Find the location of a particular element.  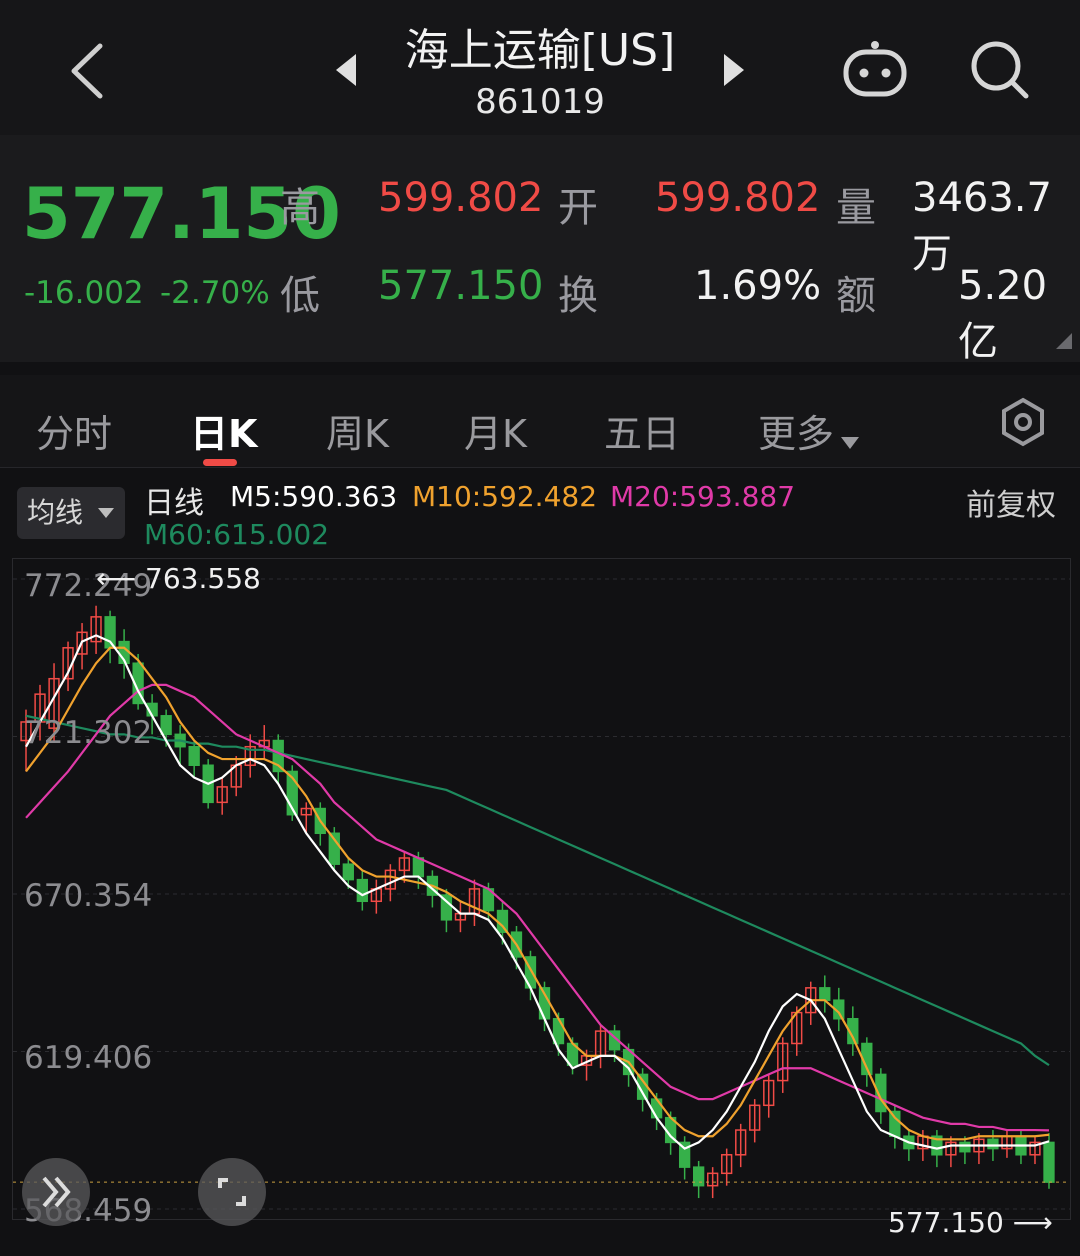

corner-resize-icon is located at coordinates (1064, 341).